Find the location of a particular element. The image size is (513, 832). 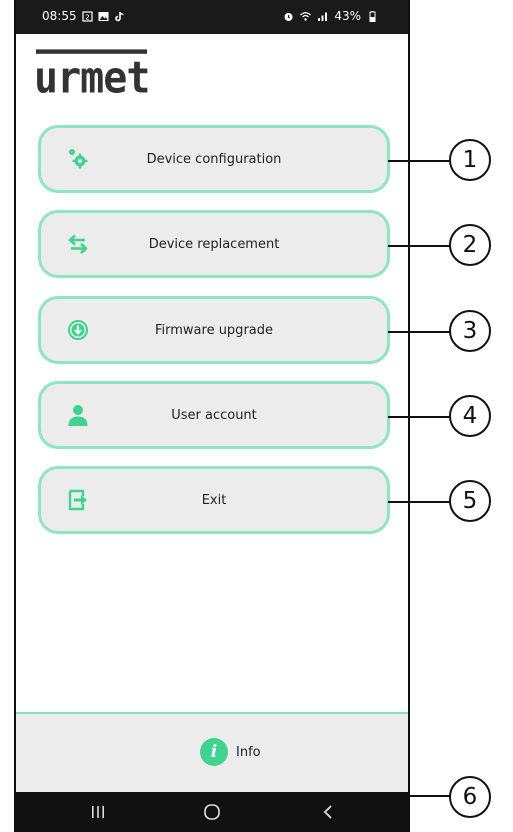

callout-4: 4 is located at coordinates (470, 416).